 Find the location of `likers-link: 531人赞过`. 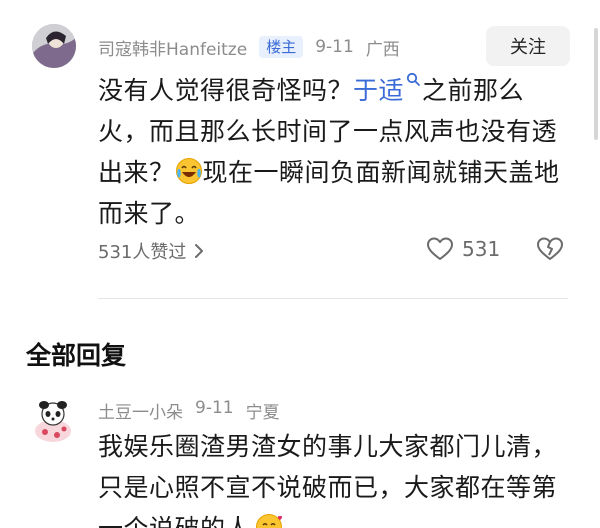

likers-link: 531人赞过 is located at coordinates (151, 251).